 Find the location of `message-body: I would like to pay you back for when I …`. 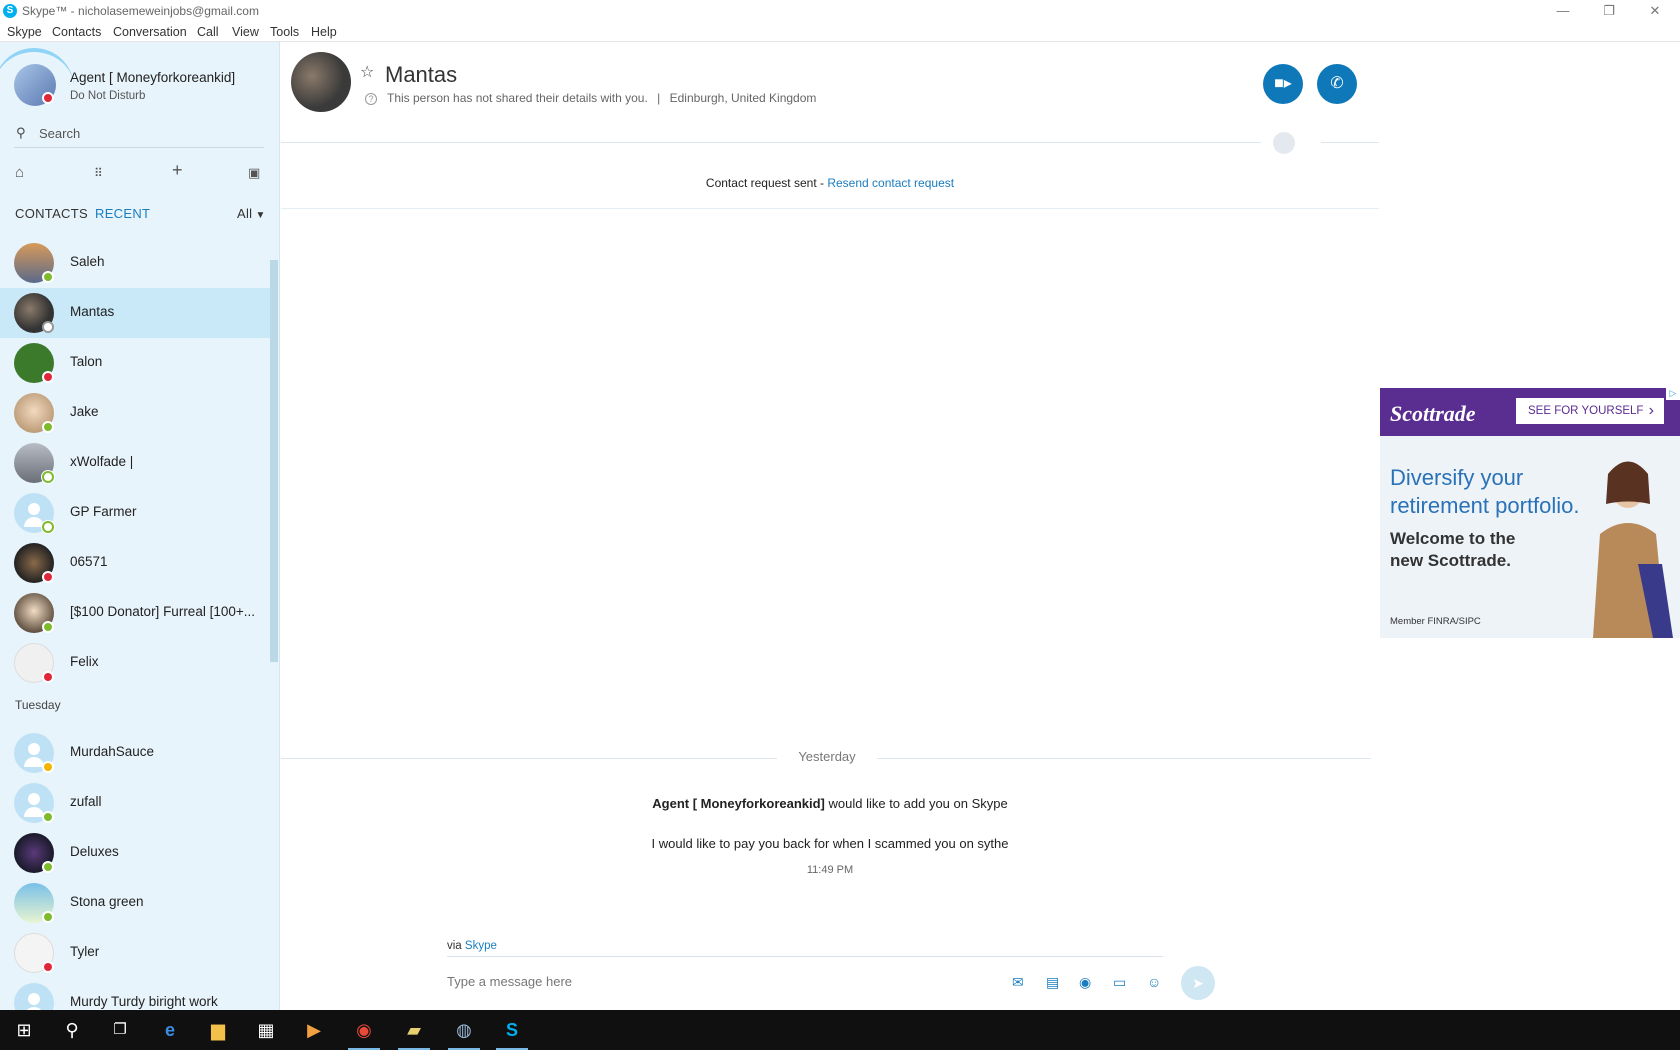

message-body: I would like to pay you back for when I … is located at coordinates (830, 843).